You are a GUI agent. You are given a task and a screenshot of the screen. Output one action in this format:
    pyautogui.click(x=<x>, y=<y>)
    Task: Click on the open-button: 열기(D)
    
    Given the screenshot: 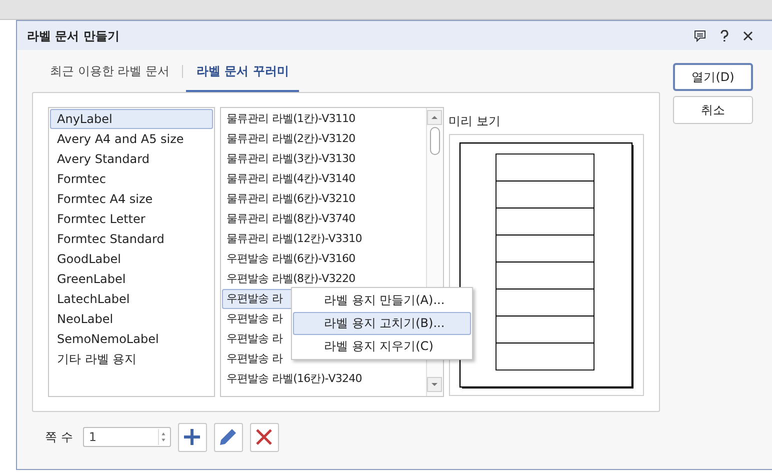 What is the action you would take?
    pyautogui.click(x=713, y=77)
    